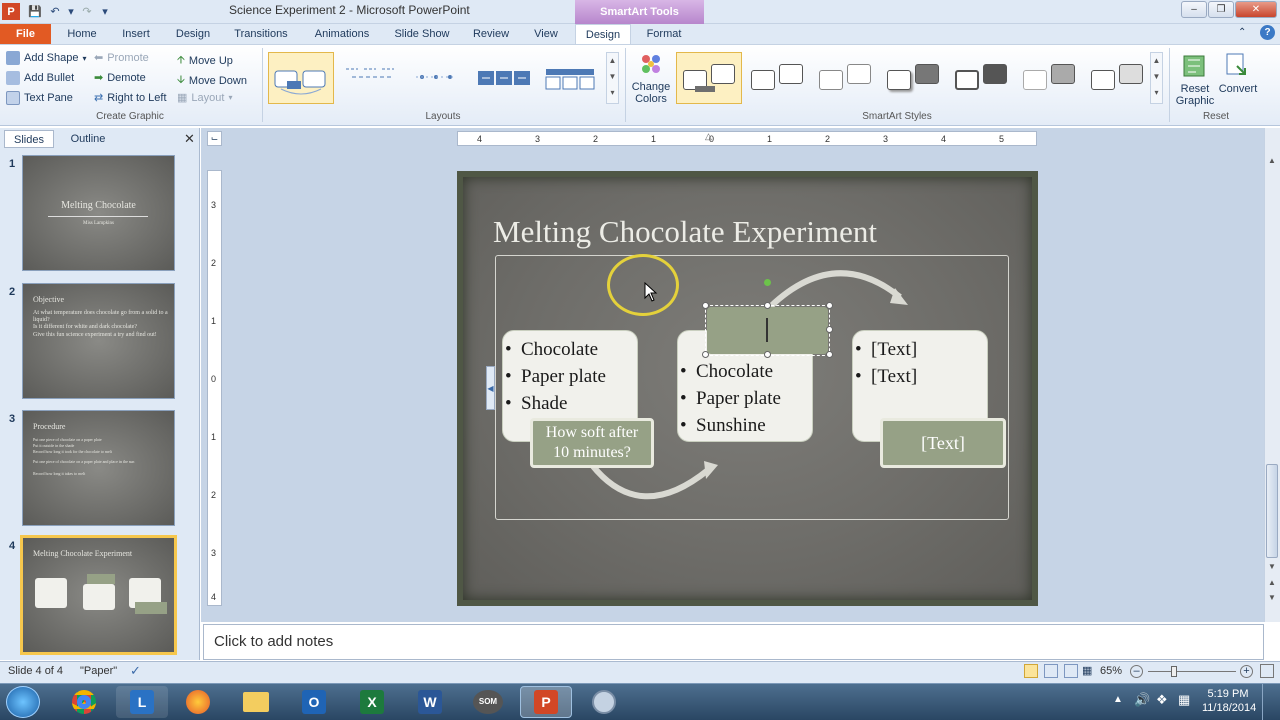  I want to click on tab-animations: Animations, so click(342, 34).